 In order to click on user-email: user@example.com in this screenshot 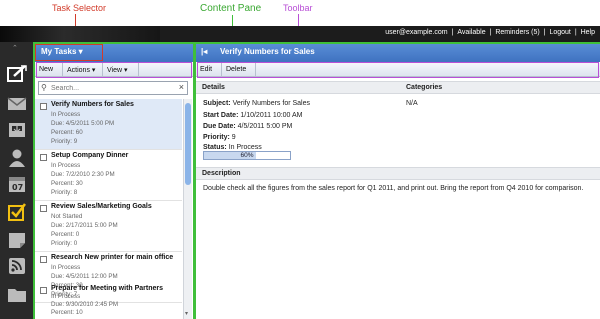, I will do `click(416, 32)`.